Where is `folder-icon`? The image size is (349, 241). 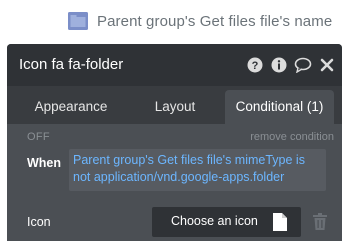 folder-icon is located at coordinates (78, 21).